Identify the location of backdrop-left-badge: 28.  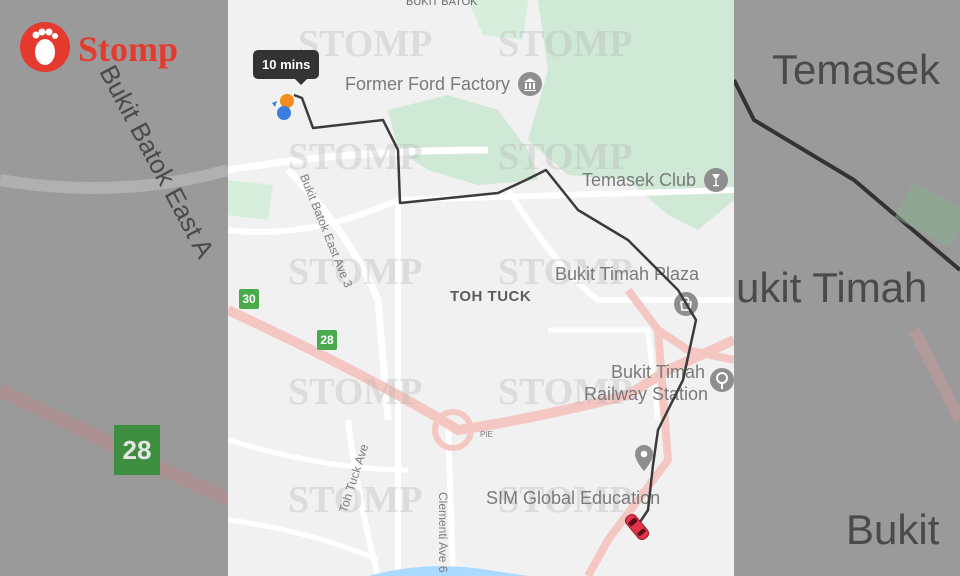
(137, 450).